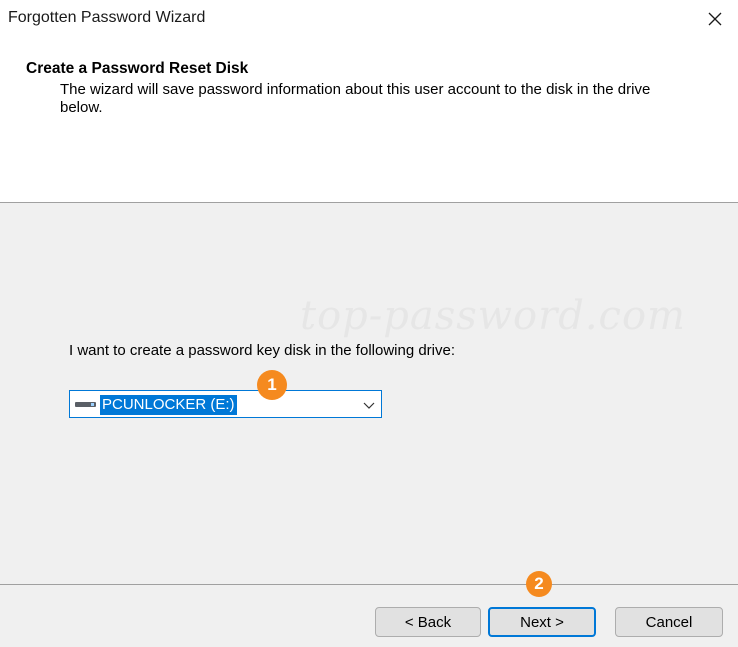  I want to click on cancel-button: Cancel, so click(669, 622).